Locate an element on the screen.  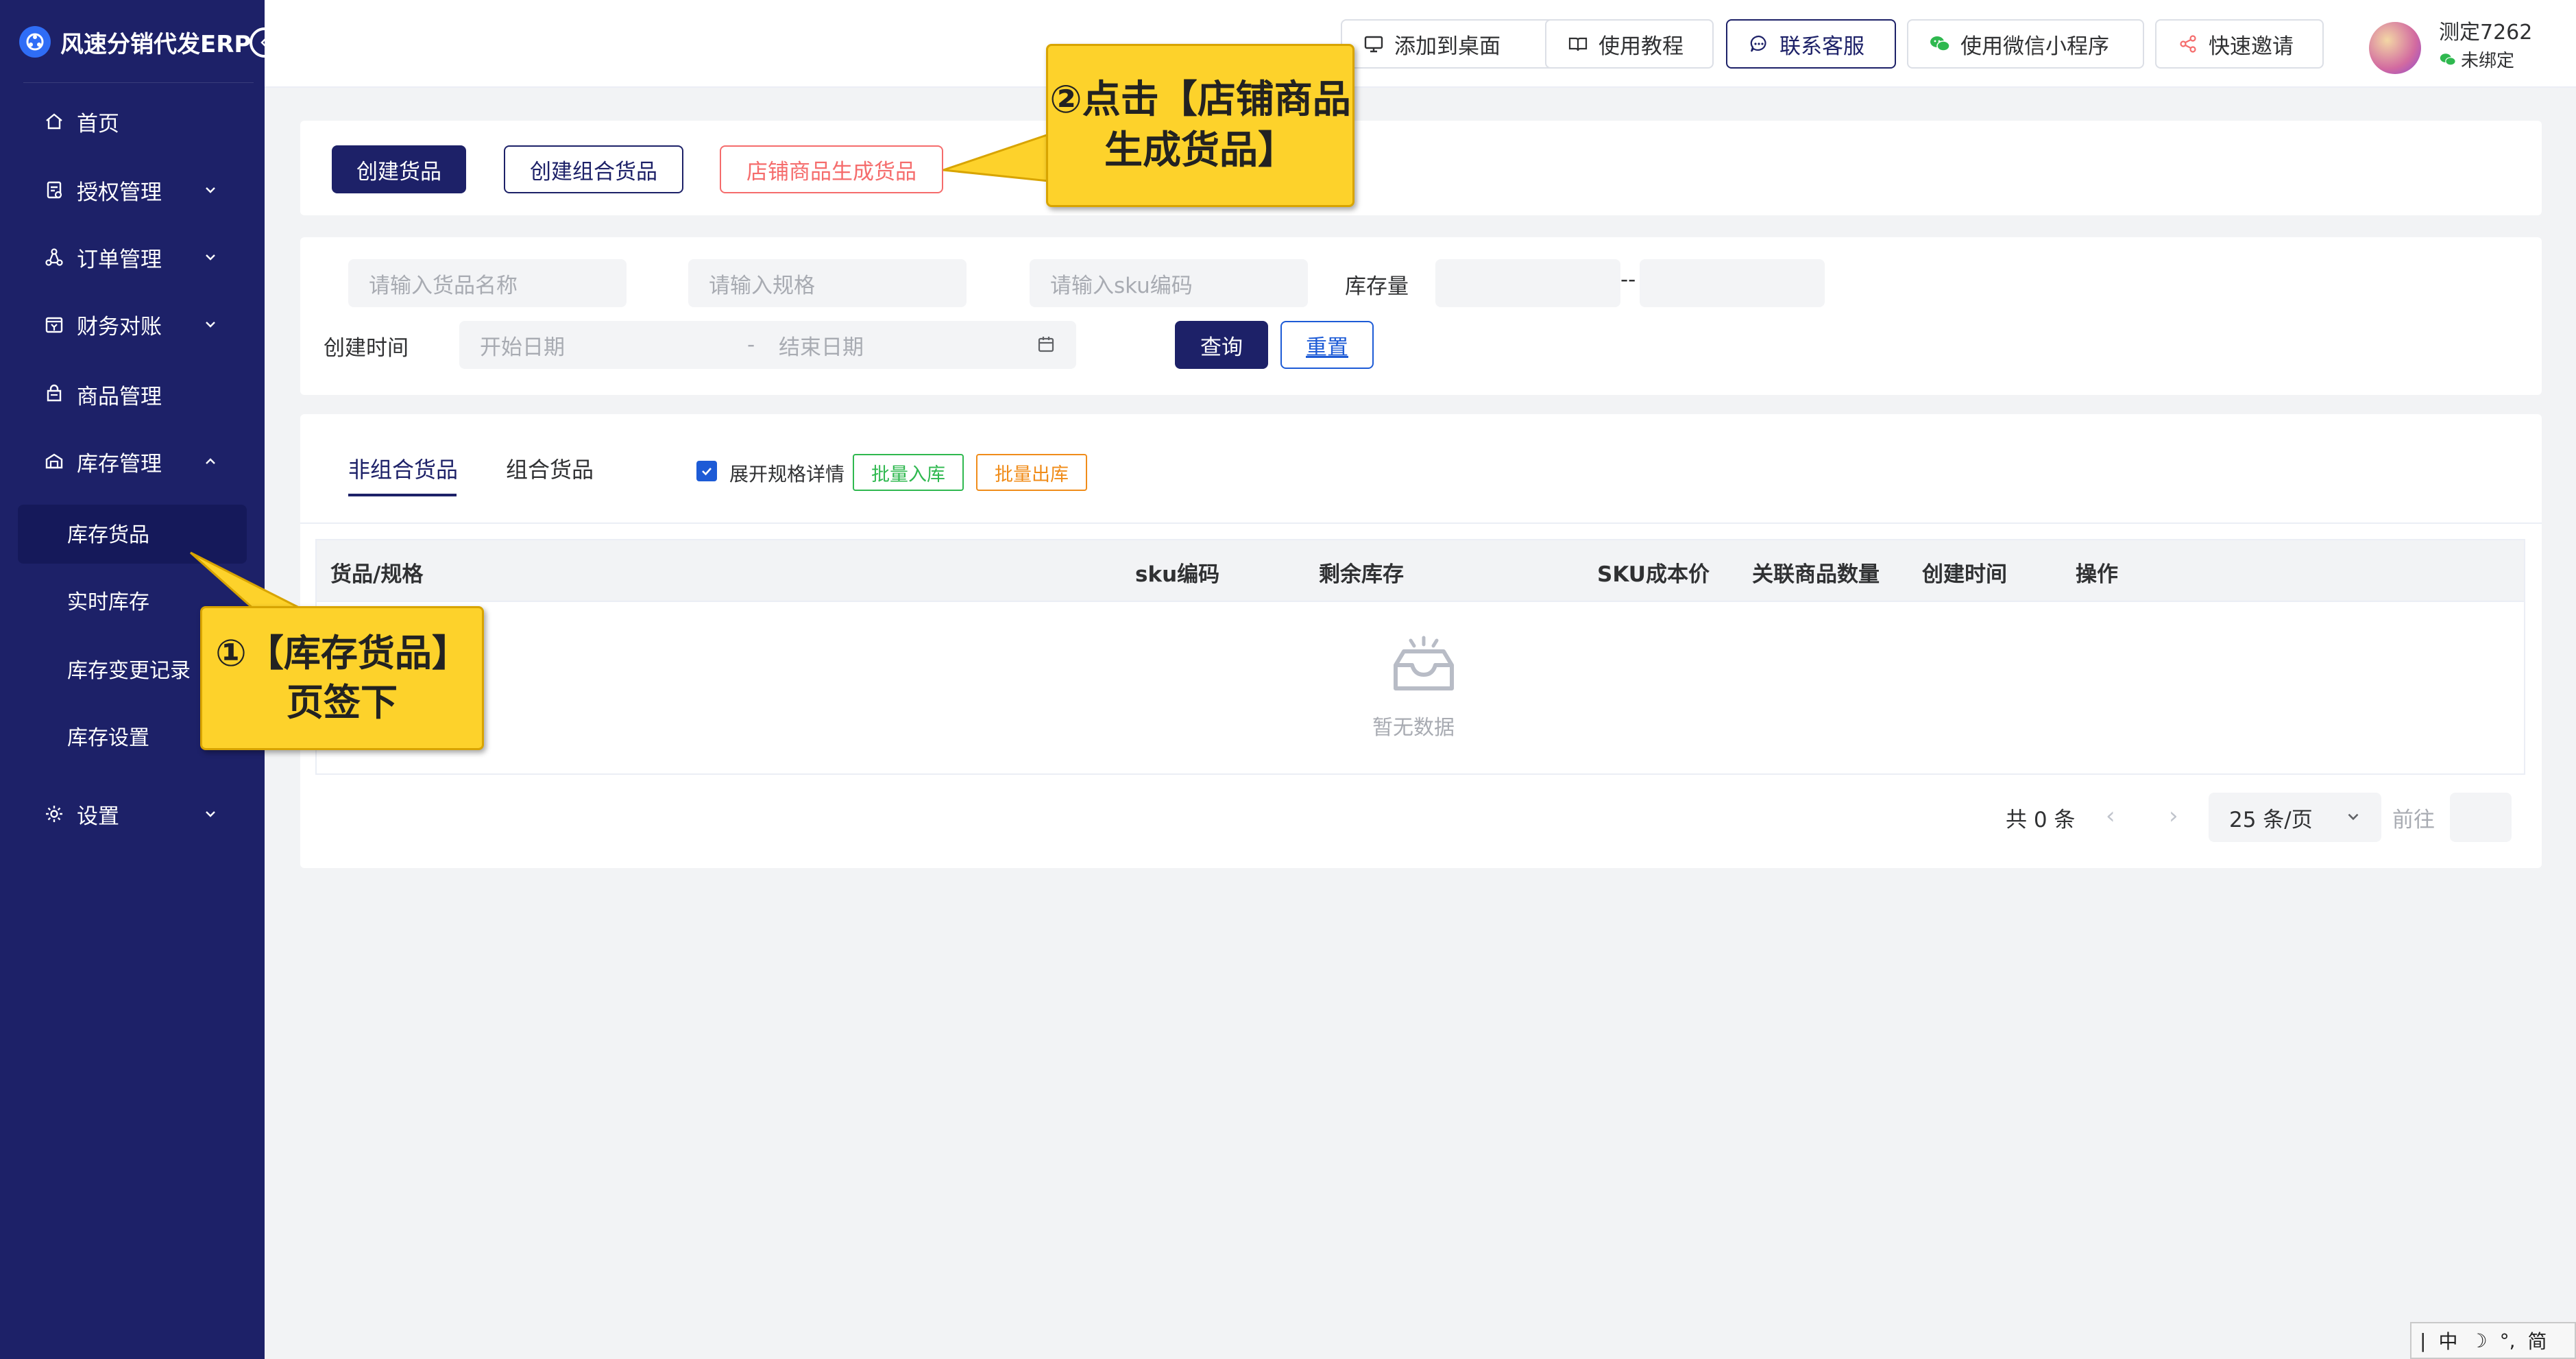
query-button: 查询 is located at coordinates (1221, 345).